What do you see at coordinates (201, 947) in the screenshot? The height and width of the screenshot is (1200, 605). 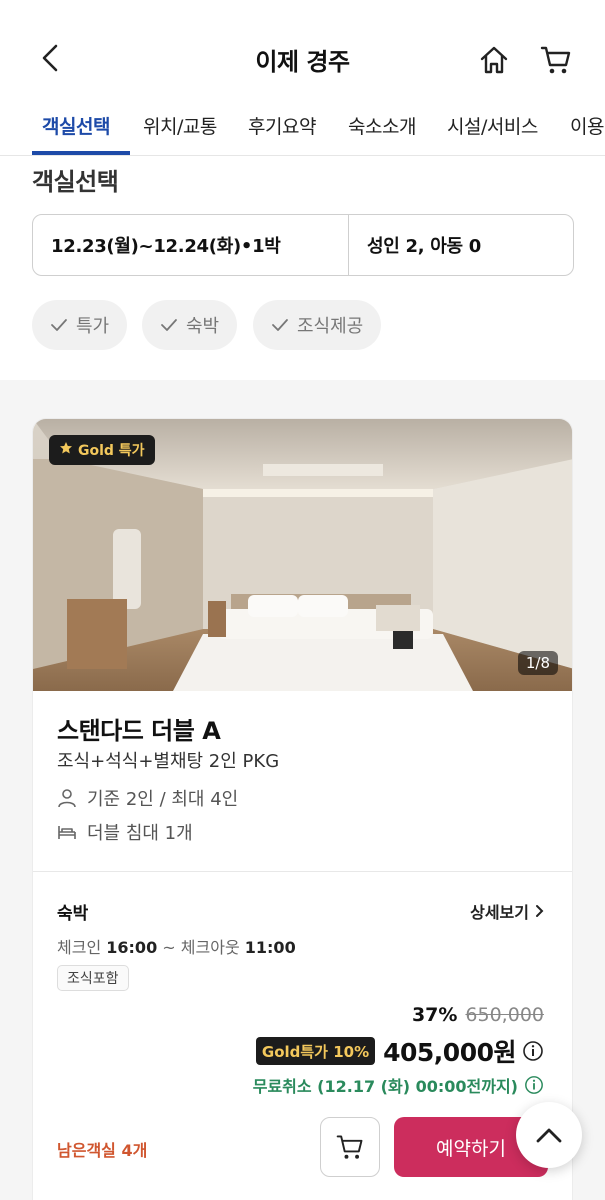 I see `checkout-label: ~ 체크아웃` at bounding box center [201, 947].